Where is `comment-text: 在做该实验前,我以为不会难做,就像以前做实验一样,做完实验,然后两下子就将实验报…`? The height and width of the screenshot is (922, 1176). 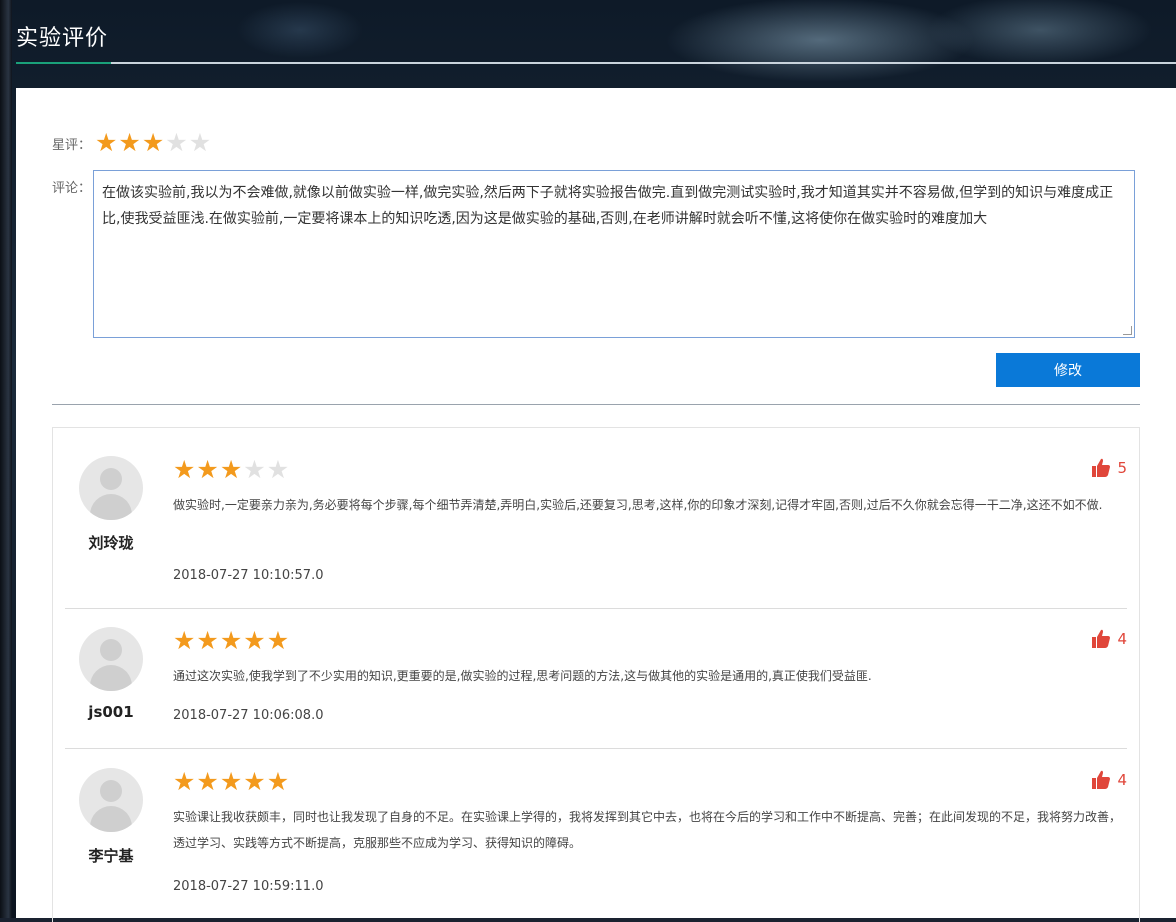 comment-text: 在做该实验前,我以为不会难做,就像以前做实验一样,做完实验,然后两下子就将实验报… is located at coordinates (608, 206).